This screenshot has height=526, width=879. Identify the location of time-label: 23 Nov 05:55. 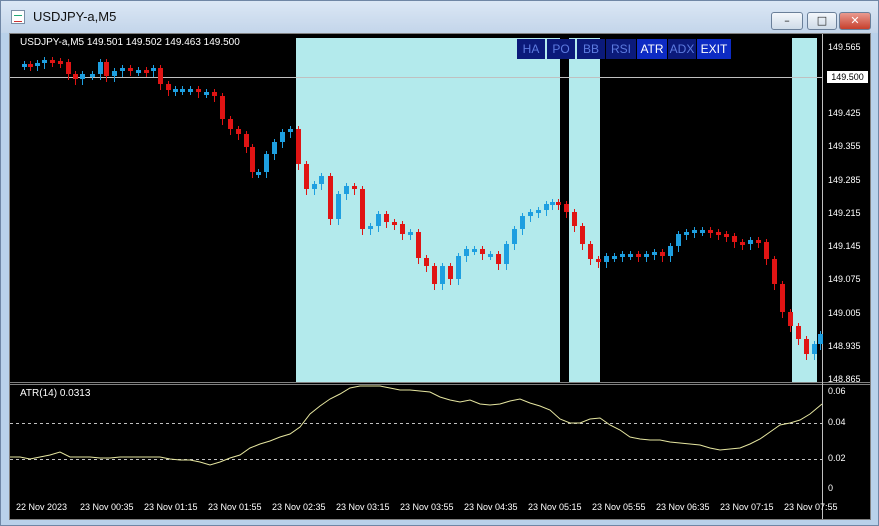
(619, 507).